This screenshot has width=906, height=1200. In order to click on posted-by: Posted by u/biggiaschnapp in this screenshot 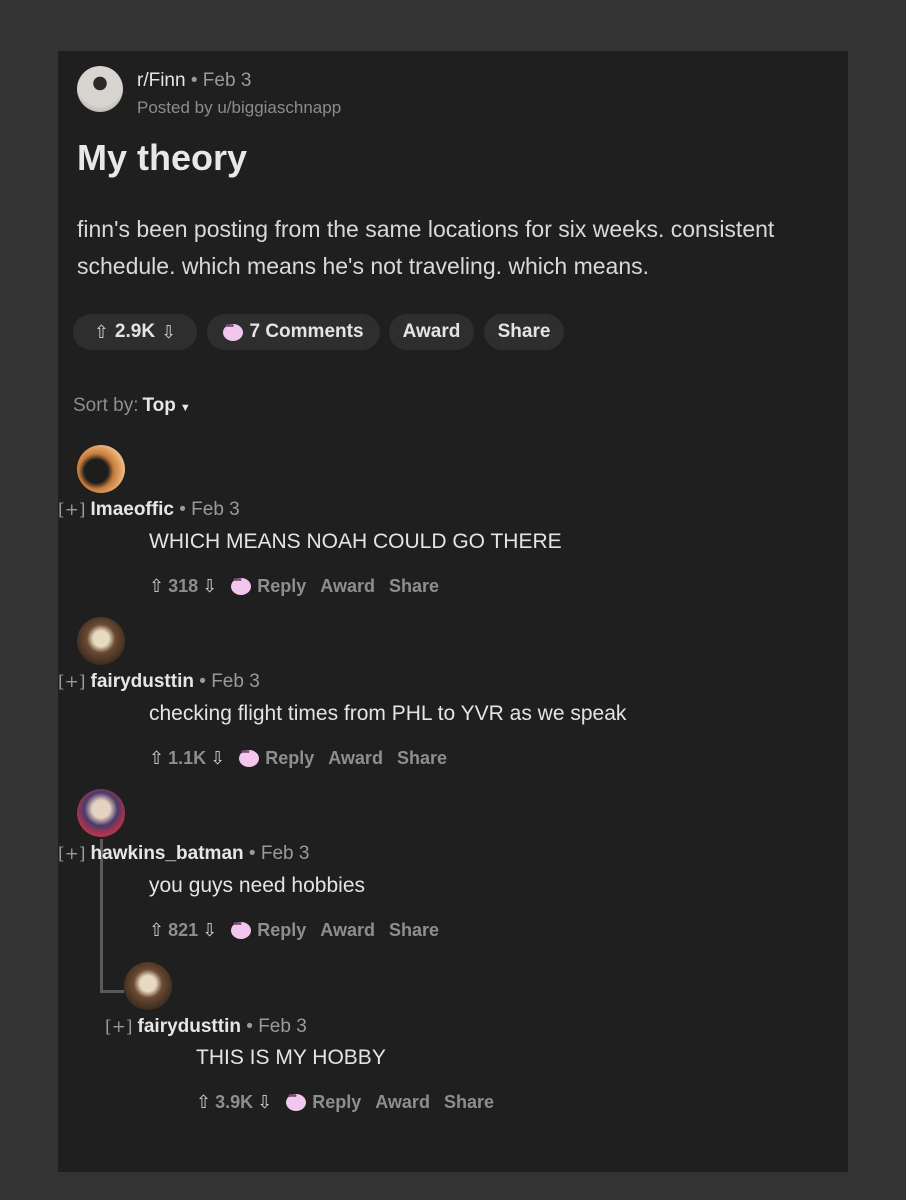, I will do `click(239, 108)`.